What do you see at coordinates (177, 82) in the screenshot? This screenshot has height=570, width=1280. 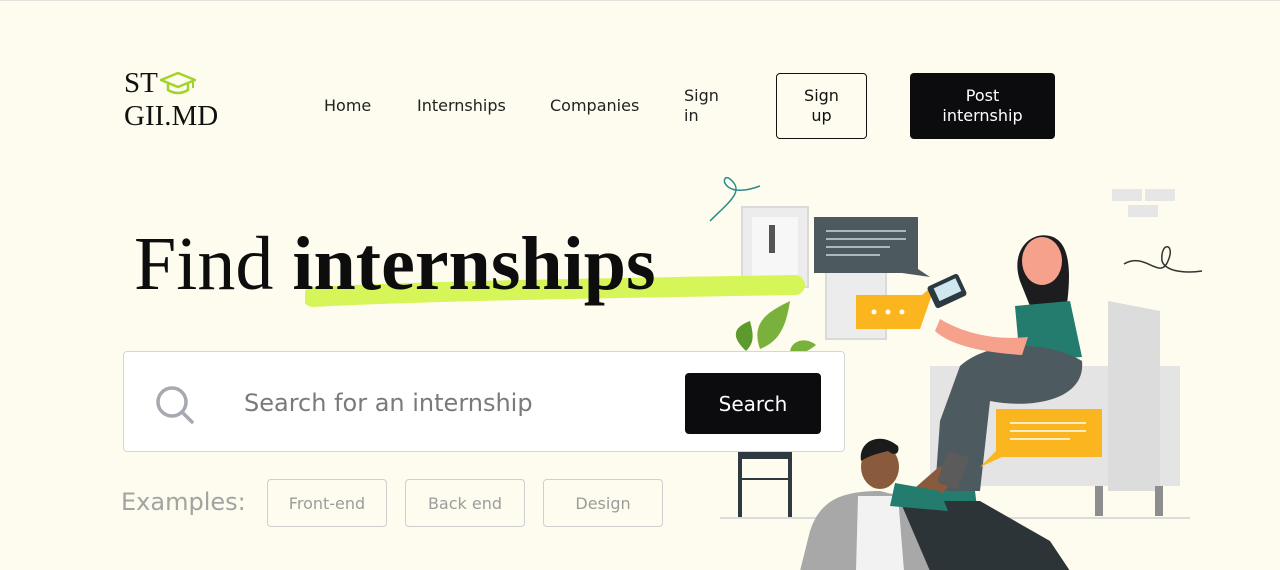 I see `graduation-cap-icon` at bounding box center [177, 82].